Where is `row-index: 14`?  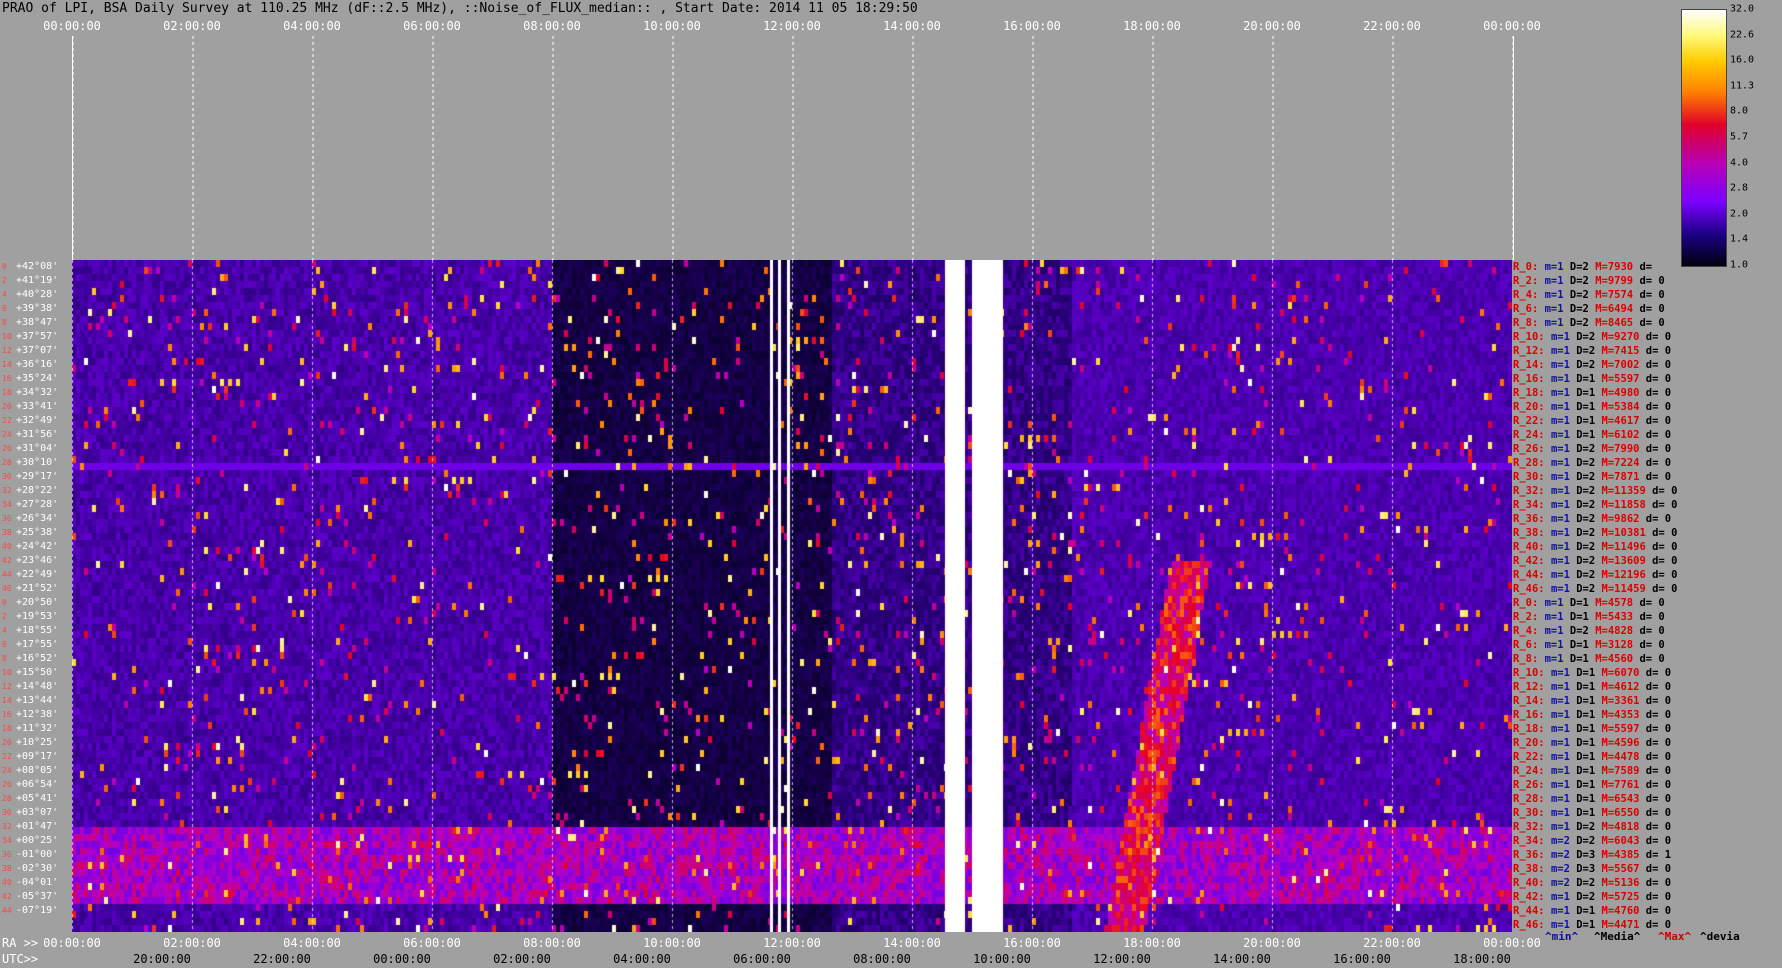 row-index: 14 is located at coordinates (7, 700).